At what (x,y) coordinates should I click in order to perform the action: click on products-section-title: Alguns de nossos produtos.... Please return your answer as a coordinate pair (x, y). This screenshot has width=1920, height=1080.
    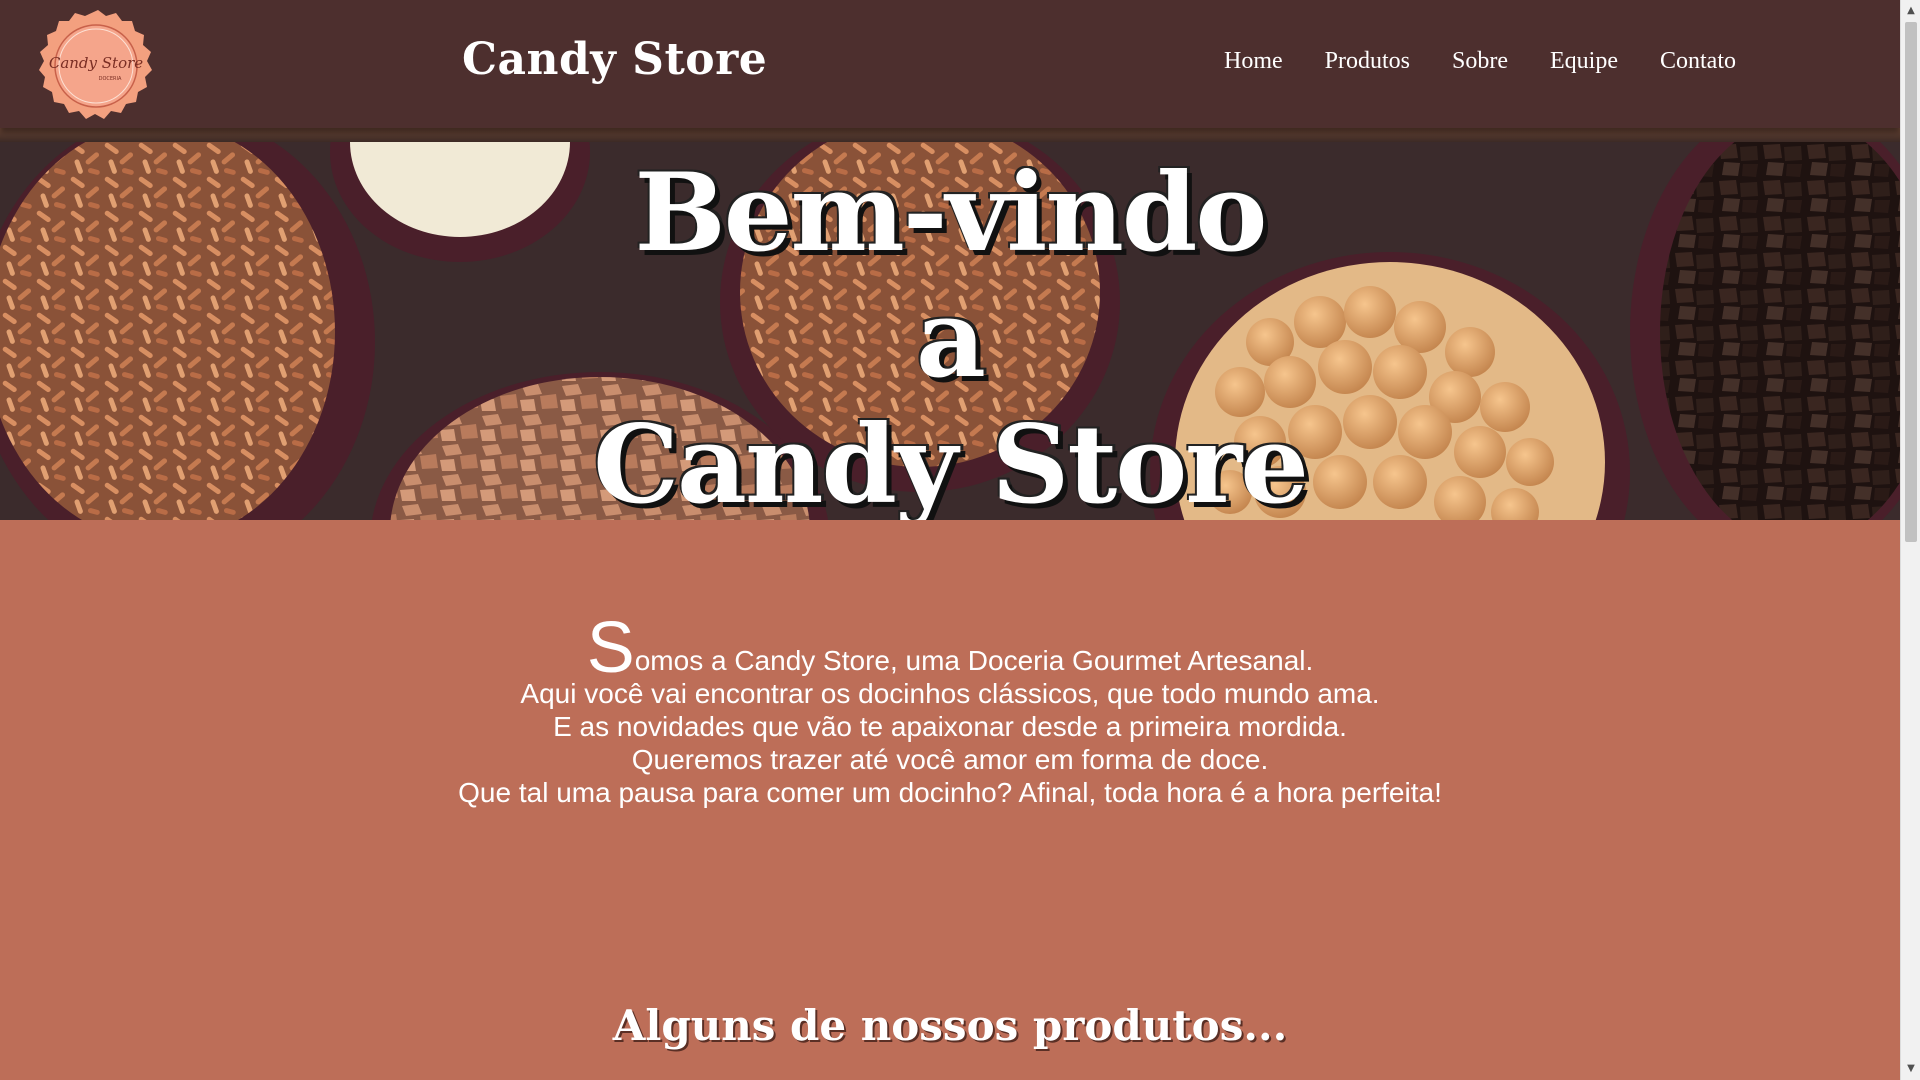
    Looking at the image, I should click on (950, 1025).